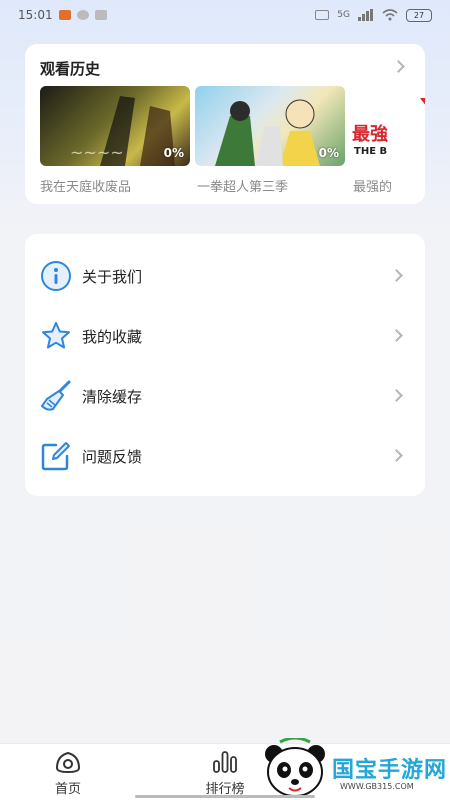  I want to click on info-icon, so click(56, 276).